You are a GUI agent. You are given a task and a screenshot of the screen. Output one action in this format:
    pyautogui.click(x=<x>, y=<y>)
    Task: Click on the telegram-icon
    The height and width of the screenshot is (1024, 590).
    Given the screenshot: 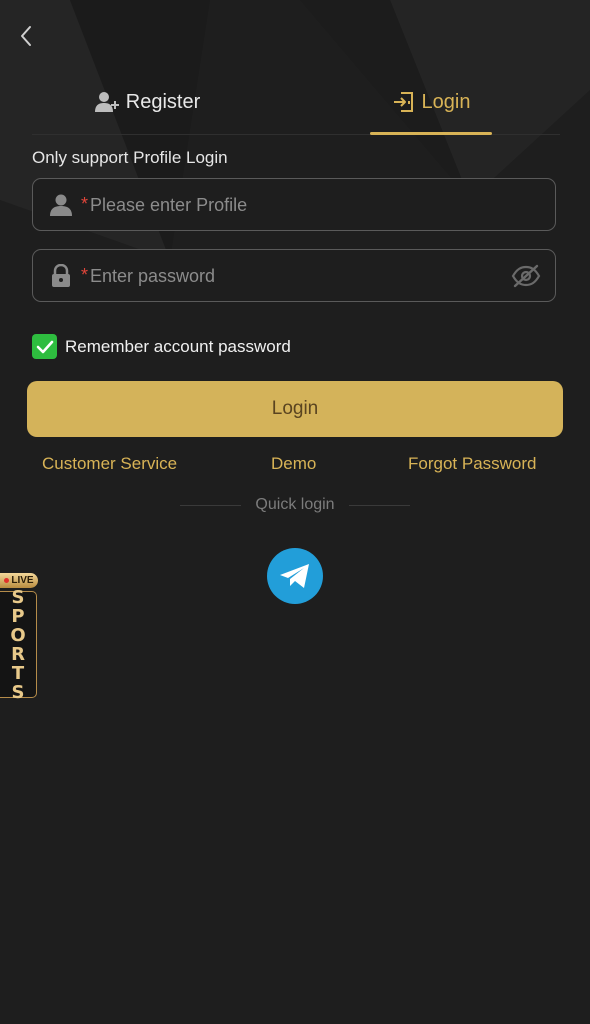 What is the action you would take?
    pyautogui.click(x=294, y=576)
    